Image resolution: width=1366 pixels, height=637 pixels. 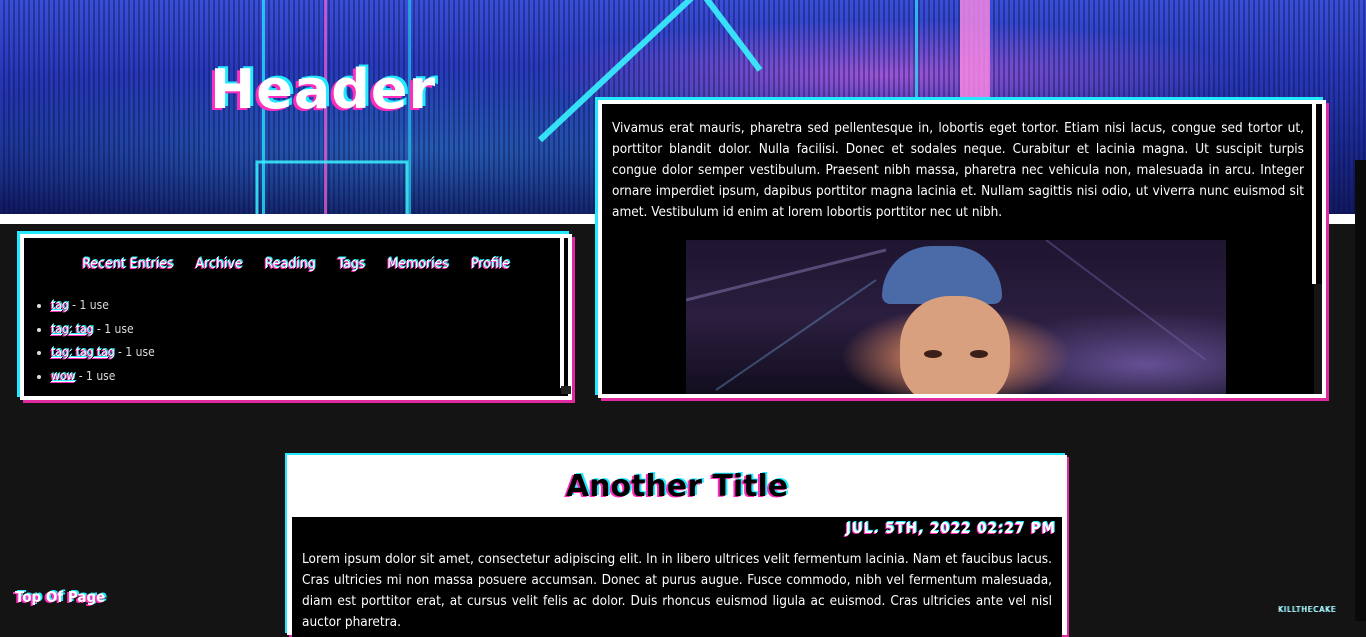 I want to click on banner-neon-box, so click(x=332, y=187).